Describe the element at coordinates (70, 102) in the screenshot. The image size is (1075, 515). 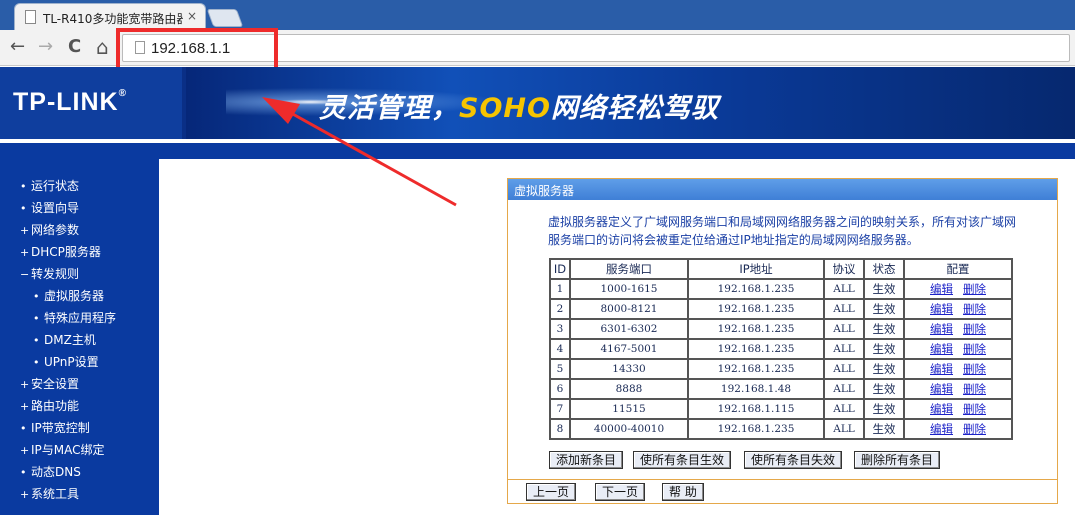
I see `tp-link-logo: TP-LINK®` at that location.